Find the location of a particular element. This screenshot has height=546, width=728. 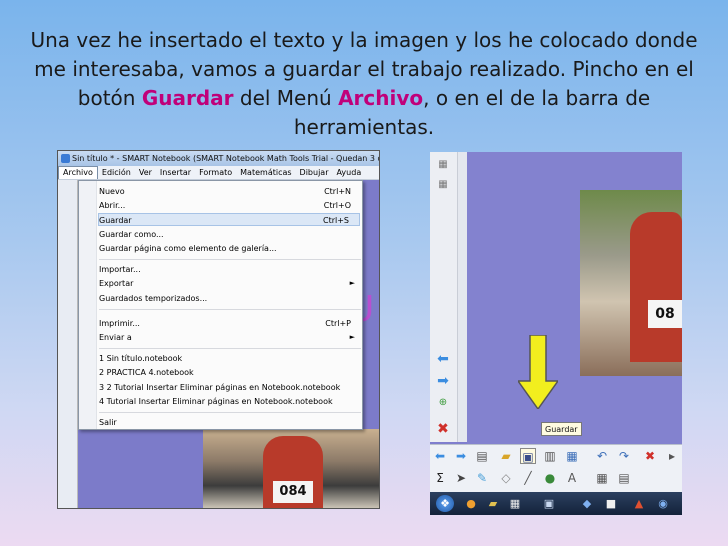

forward-icon: ➡ is located at coordinates (461, 456).